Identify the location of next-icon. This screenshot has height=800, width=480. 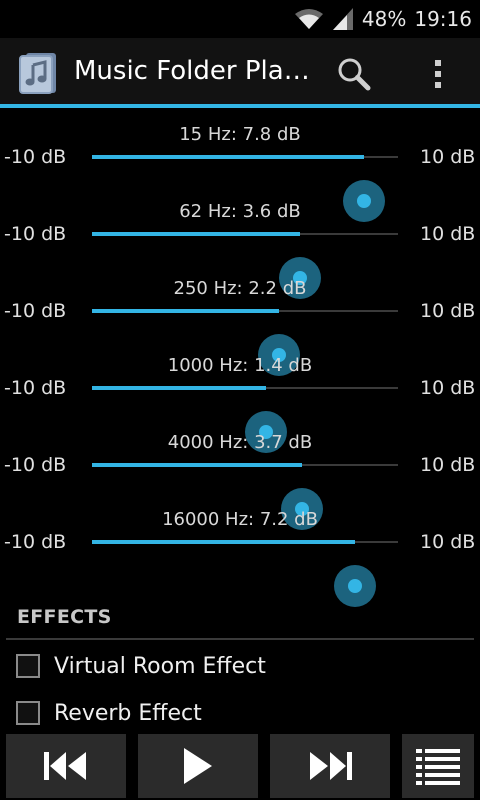
(331, 766).